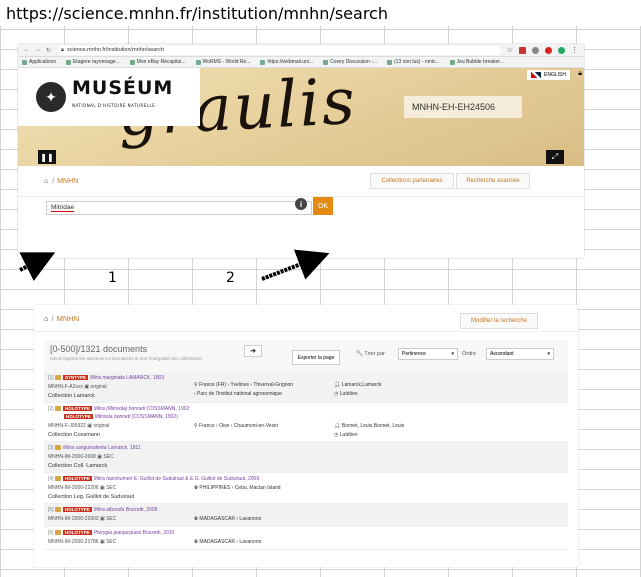 This screenshot has width=641, height=577. Describe the element at coordinates (359, 354) in the screenshot. I see `wrench-icon: 🔧︎` at that location.